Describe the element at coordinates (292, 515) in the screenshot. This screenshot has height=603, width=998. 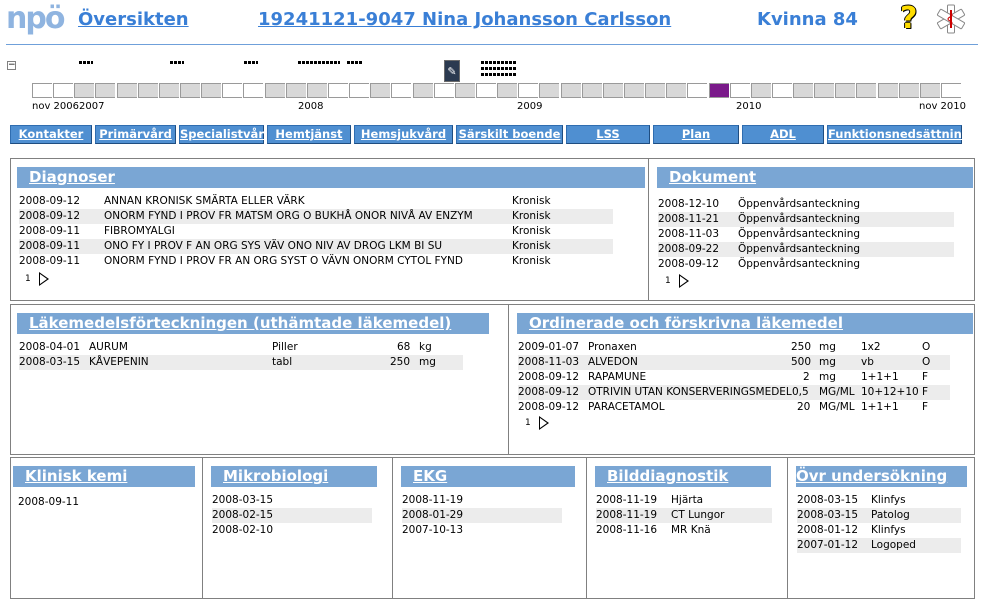
I see `mikrobiologi-row: 2008-02-15` at that location.